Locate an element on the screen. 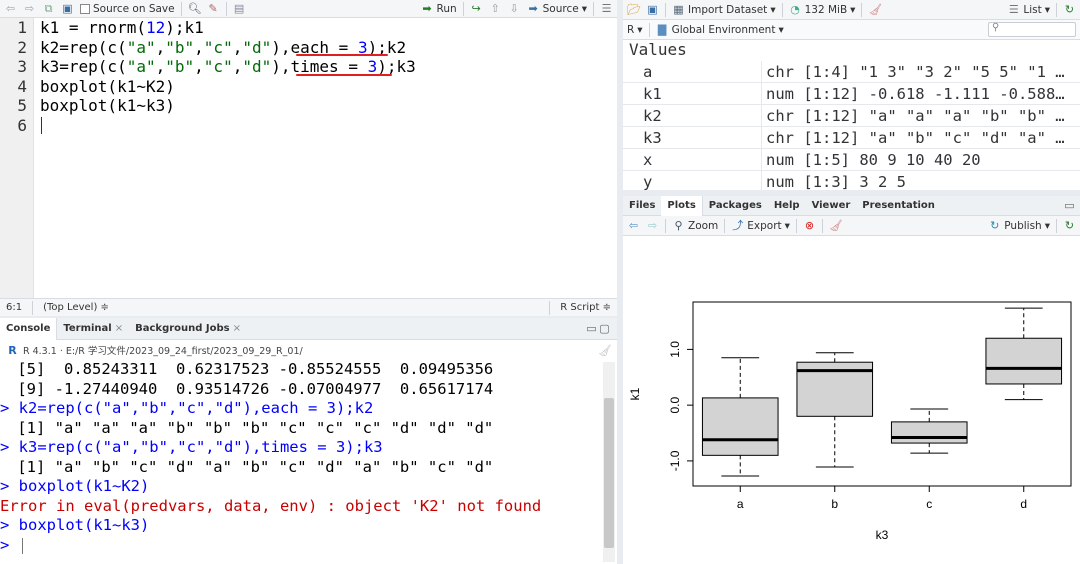  console-prompt: > is located at coordinates (9, 546).